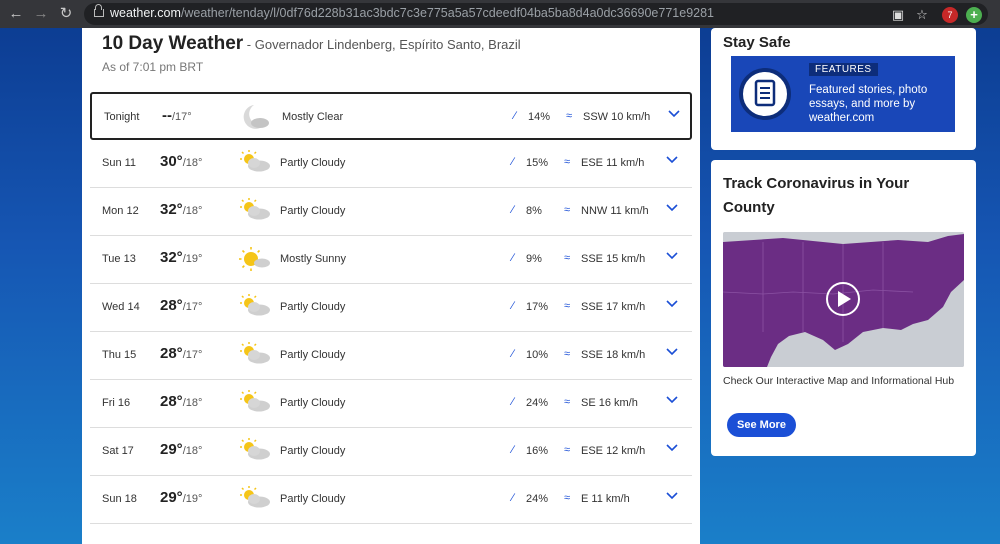 The height and width of the screenshot is (544, 1000). Describe the element at coordinates (119, 355) in the screenshot. I see `day-label: Thu 15` at that location.